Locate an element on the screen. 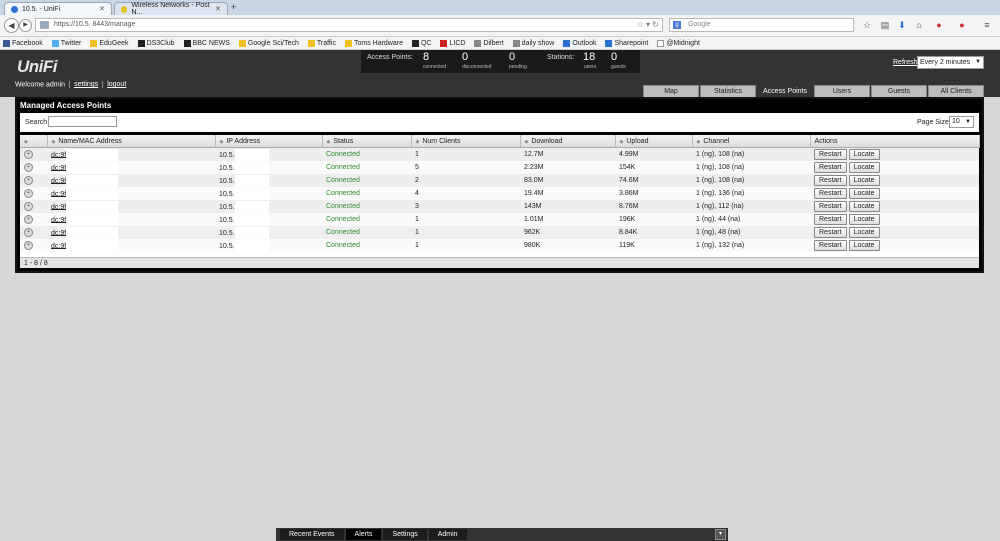 This screenshot has width=1000, height=541. ap-search-input is located at coordinates (82, 121).